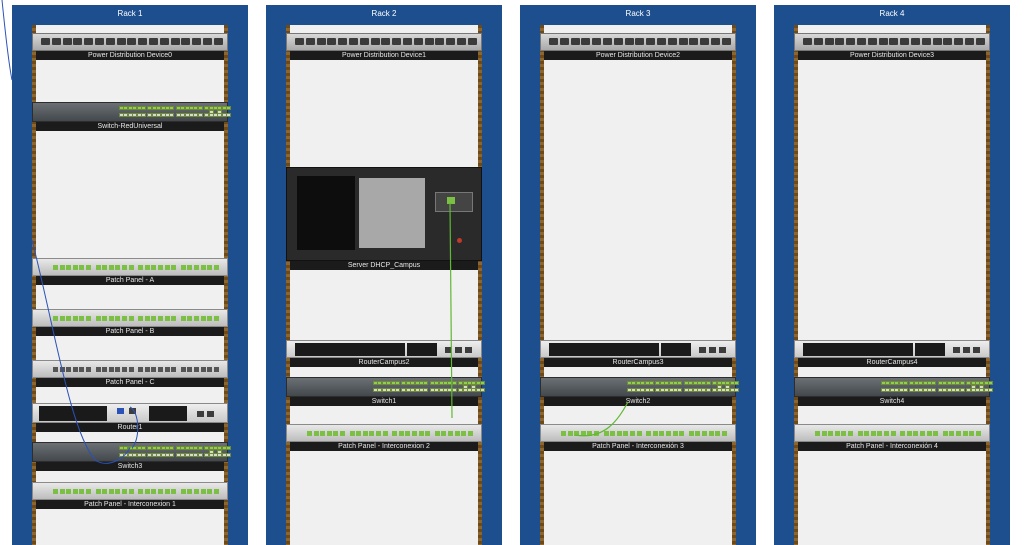 The image size is (1026, 545). Describe the element at coordinates (892, 349) in the screenshot. I see `router-device` at that location.